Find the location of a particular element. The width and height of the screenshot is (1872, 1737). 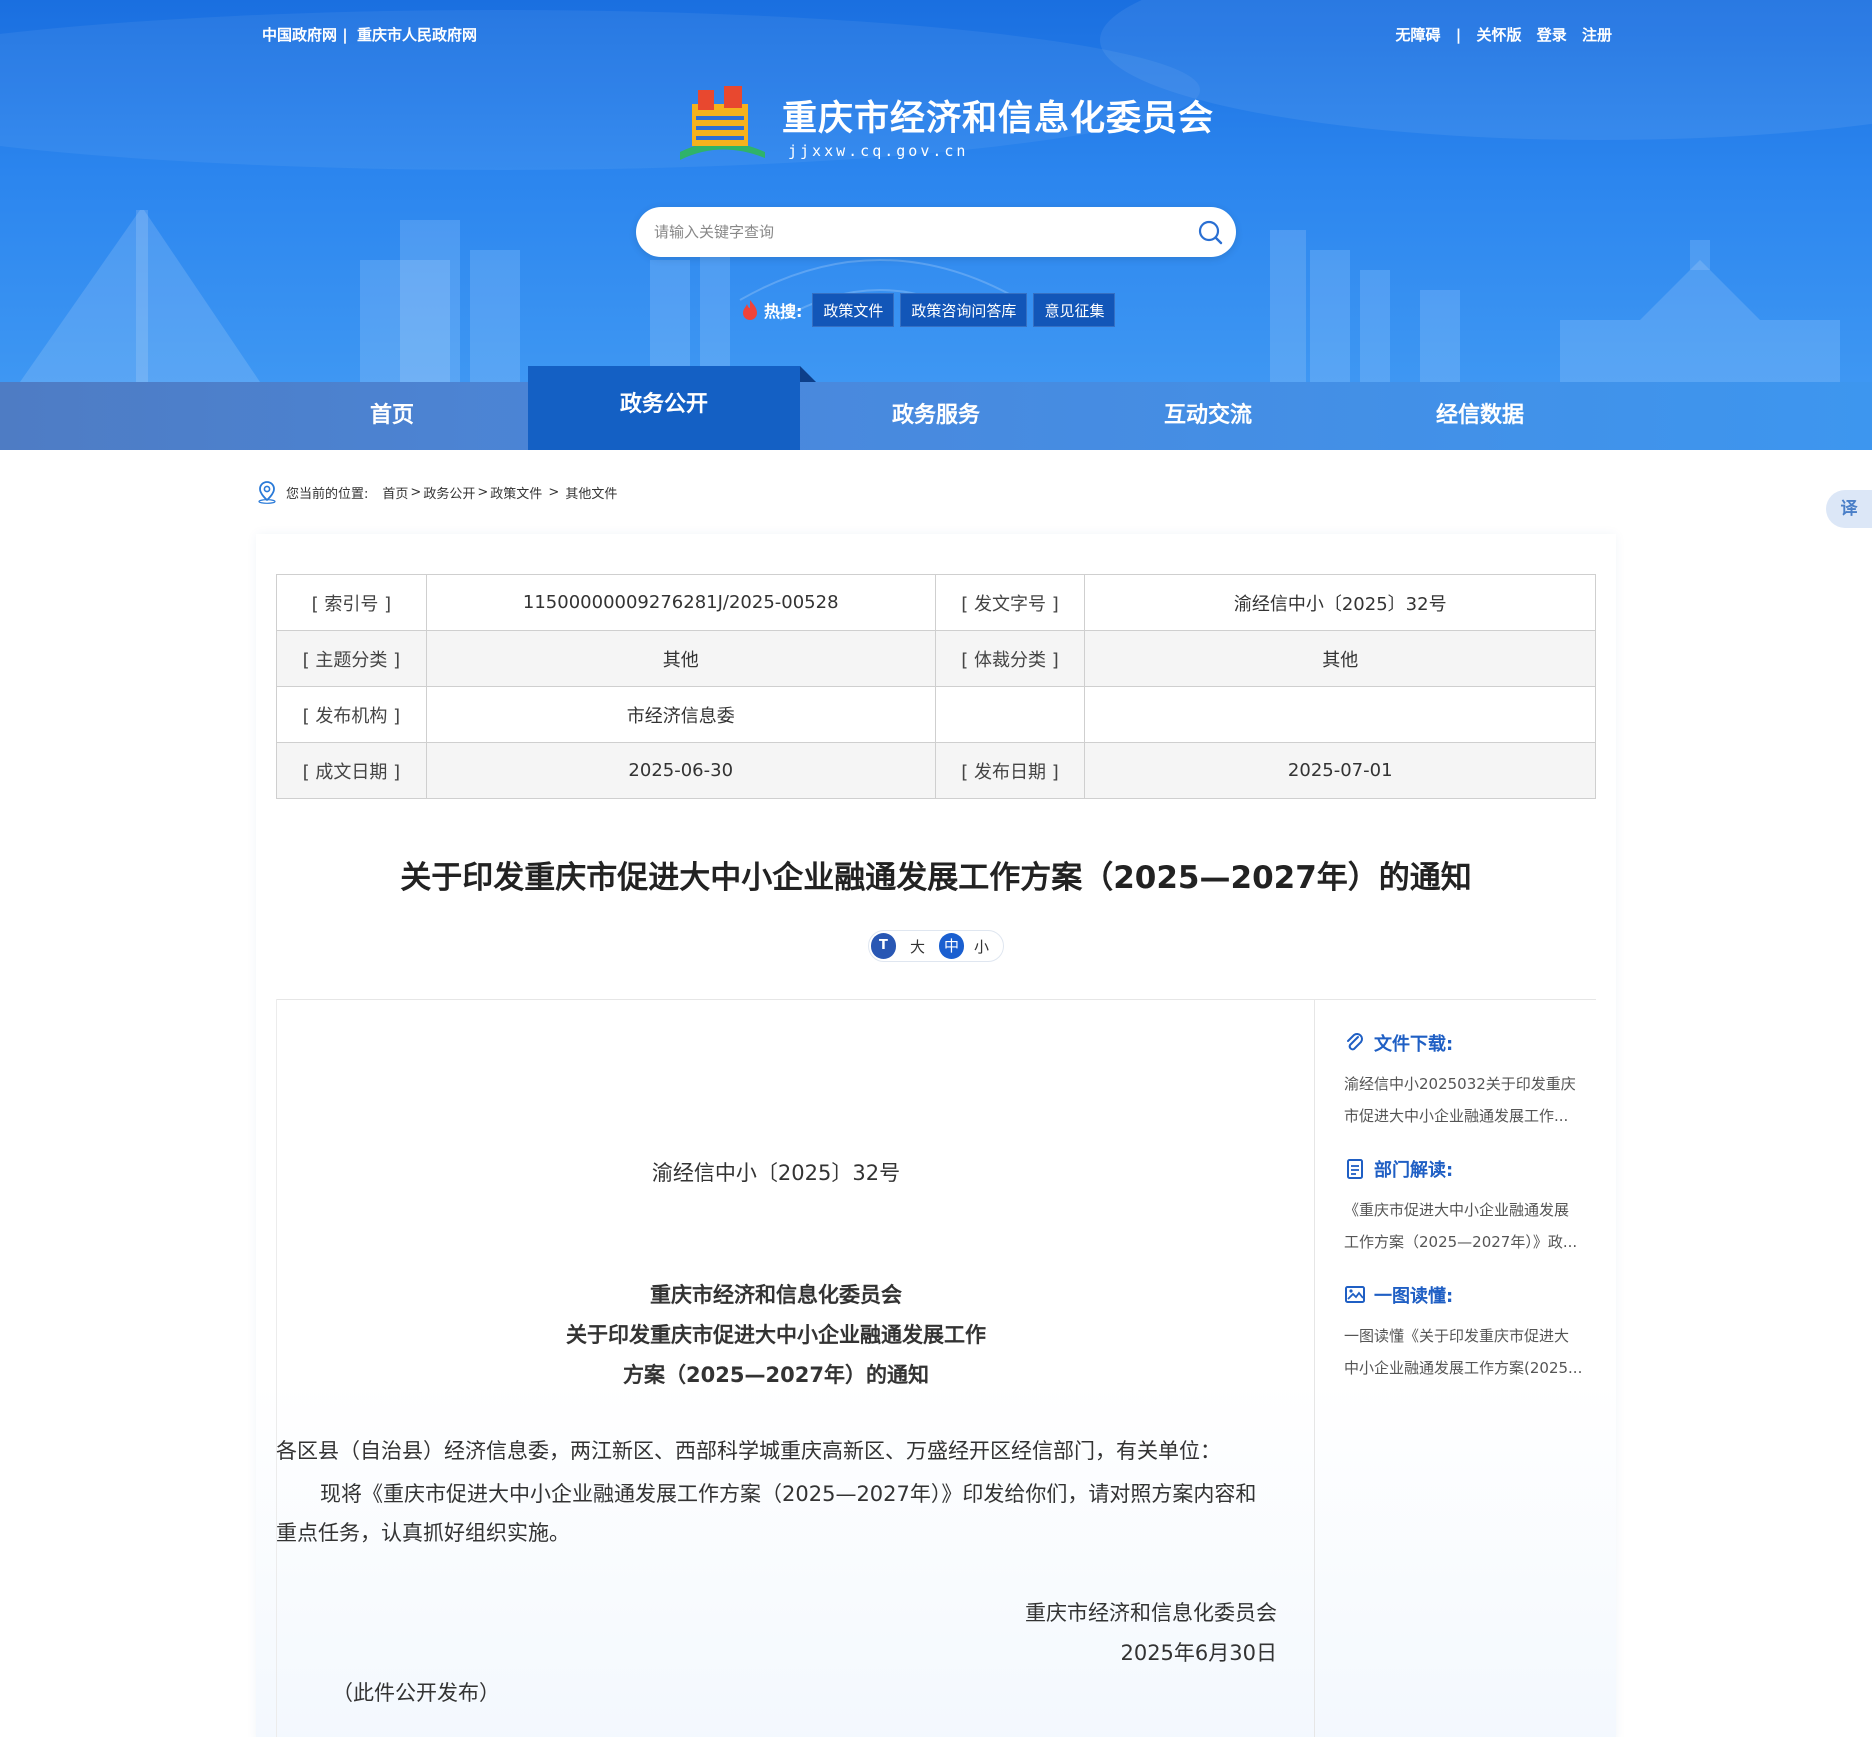

link-cq-gov: 重庆市人民政府网 is located at coordinates (417, 35).